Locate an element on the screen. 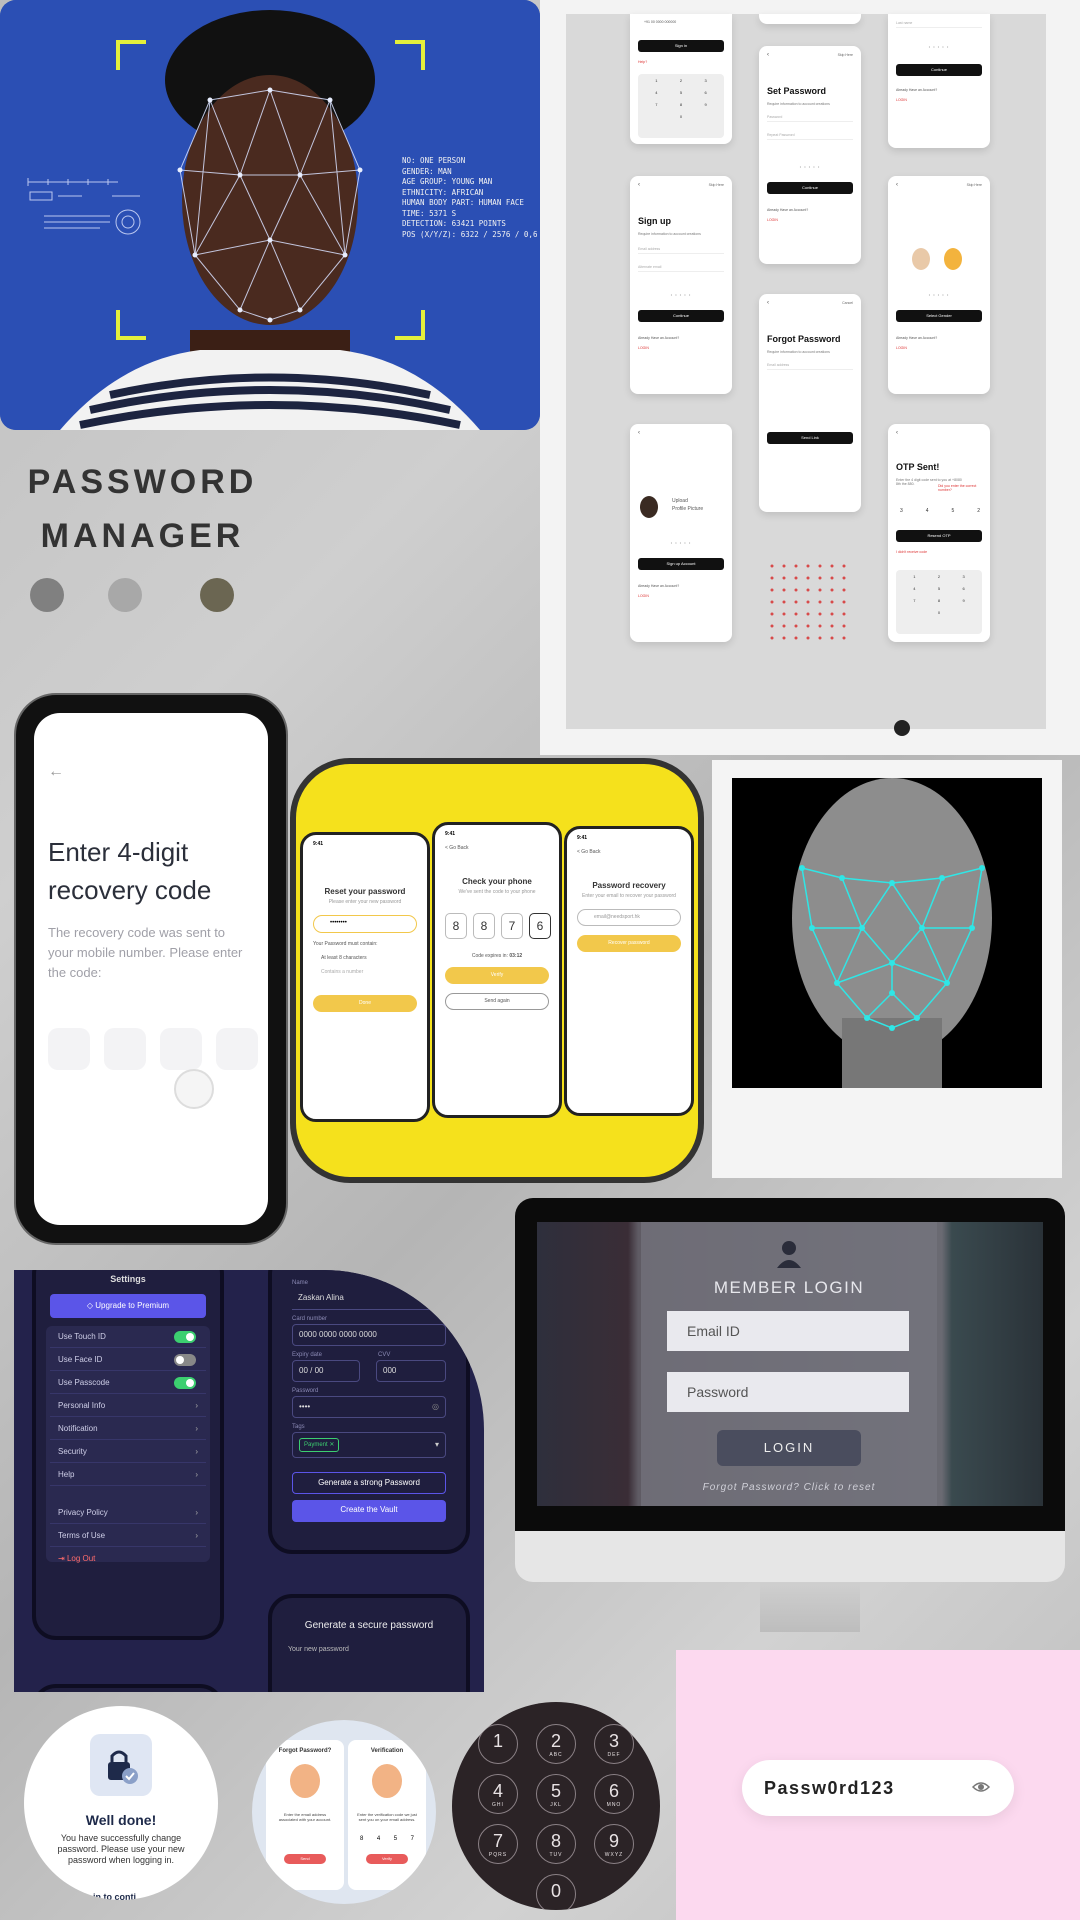 The height and width of the screenshot is (1920, 1080). forgot-password-link: Forgot Password? Click to reset is located at coordinates (789, 1487).